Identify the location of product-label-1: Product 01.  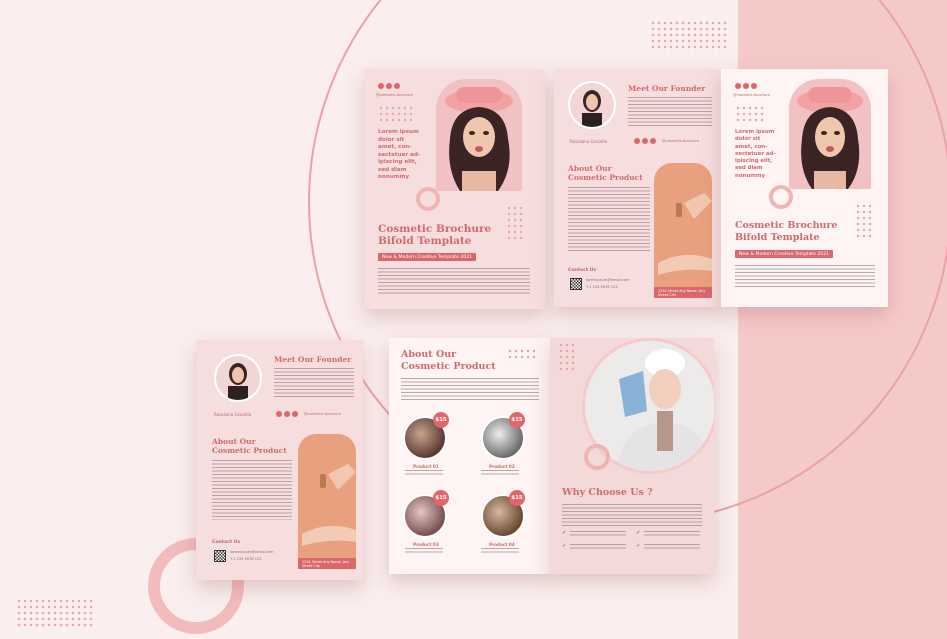
(426, 466).